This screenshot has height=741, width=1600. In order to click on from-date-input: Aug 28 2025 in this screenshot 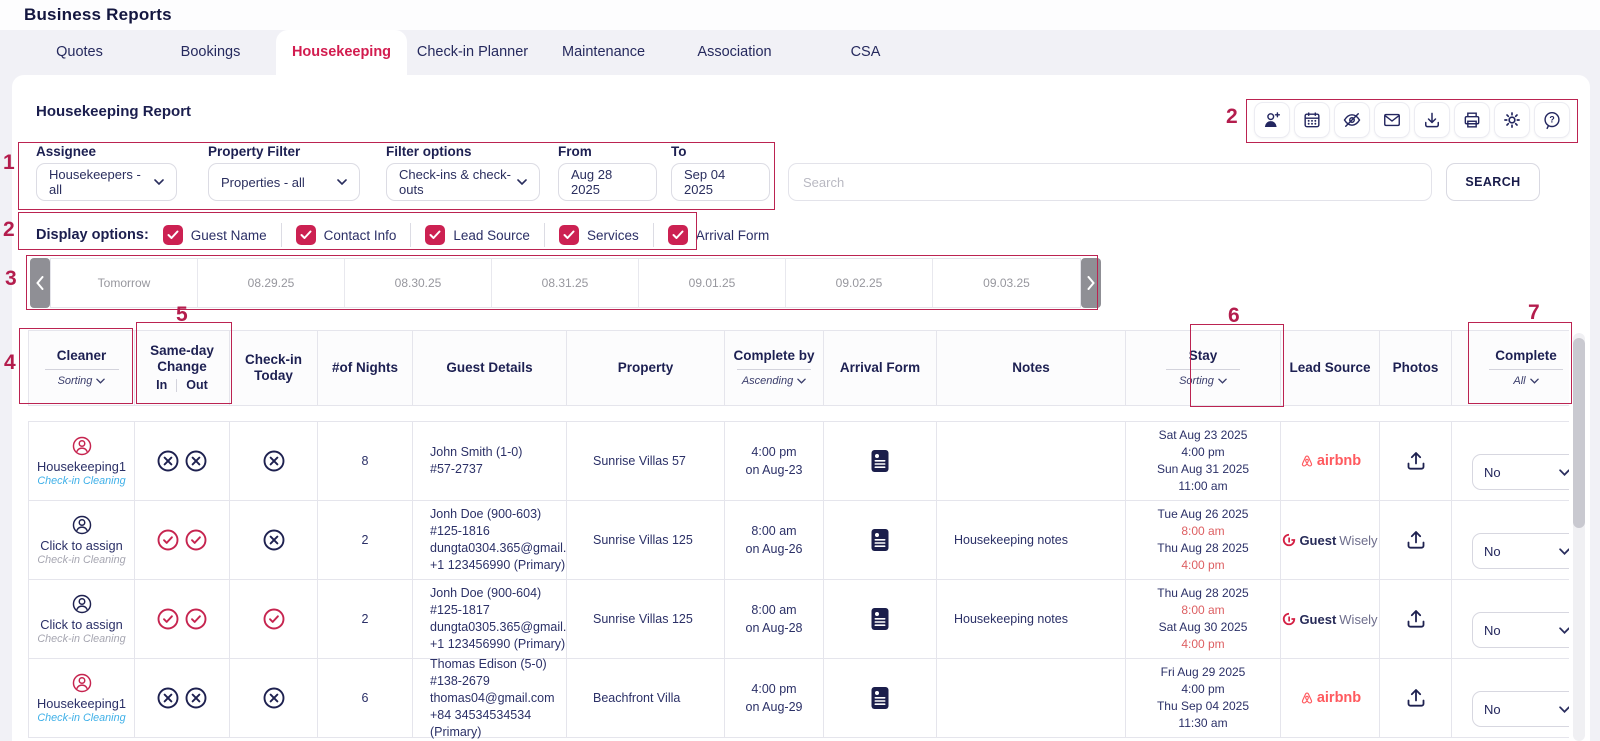, I will do `click(607, 182)`.